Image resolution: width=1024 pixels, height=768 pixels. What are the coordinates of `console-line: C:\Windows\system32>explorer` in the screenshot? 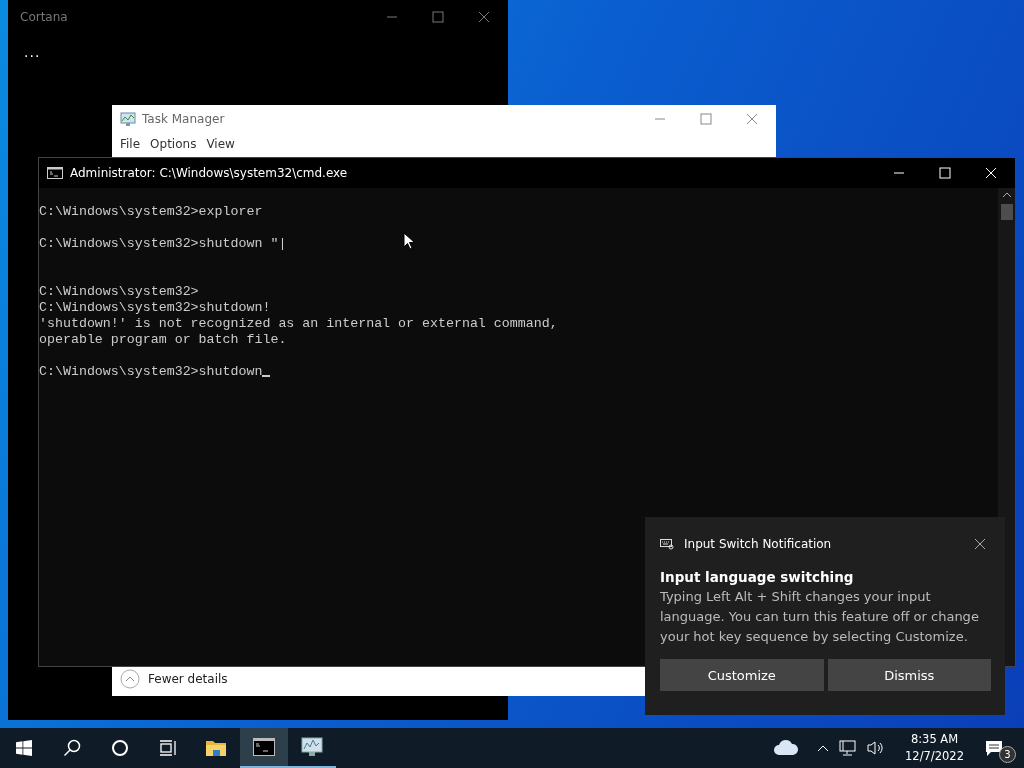 It's located at (151, 211).